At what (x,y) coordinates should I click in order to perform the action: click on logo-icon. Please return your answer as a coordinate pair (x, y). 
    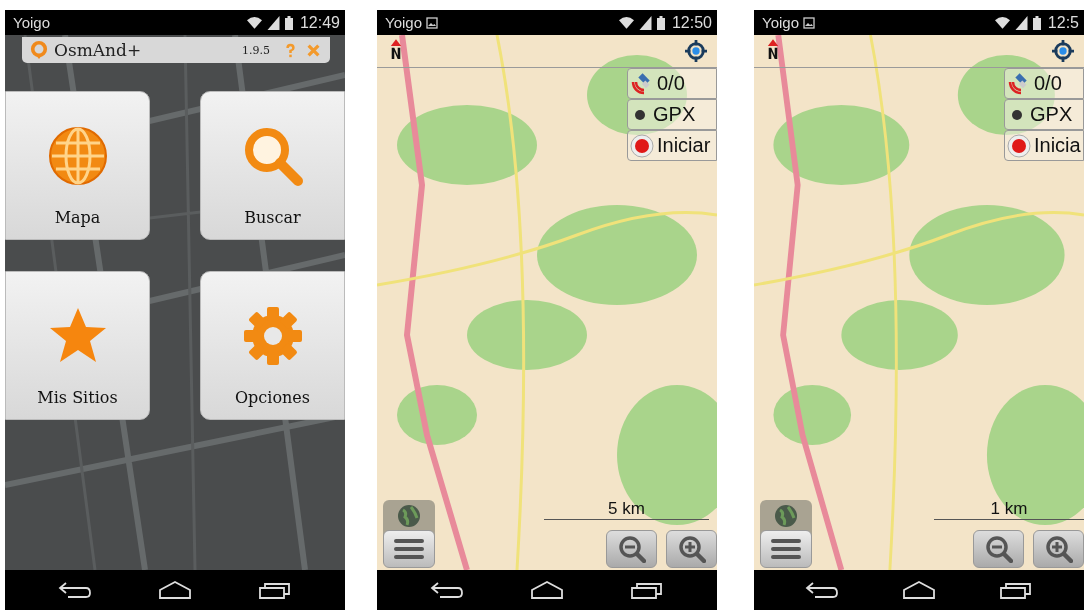
    Looking at the image, I should click on (39, 50).